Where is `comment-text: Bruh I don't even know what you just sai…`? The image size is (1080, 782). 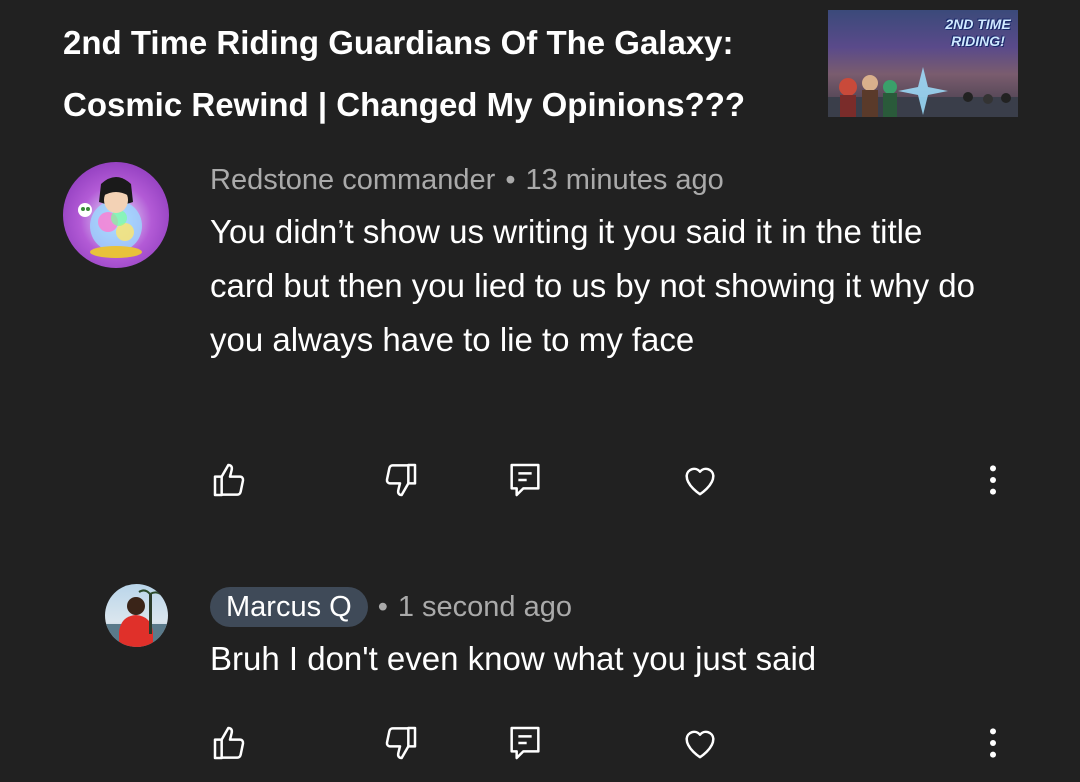
comment-text: Bruh I don't even know what you just sai… is located at coordinates (513, 658).